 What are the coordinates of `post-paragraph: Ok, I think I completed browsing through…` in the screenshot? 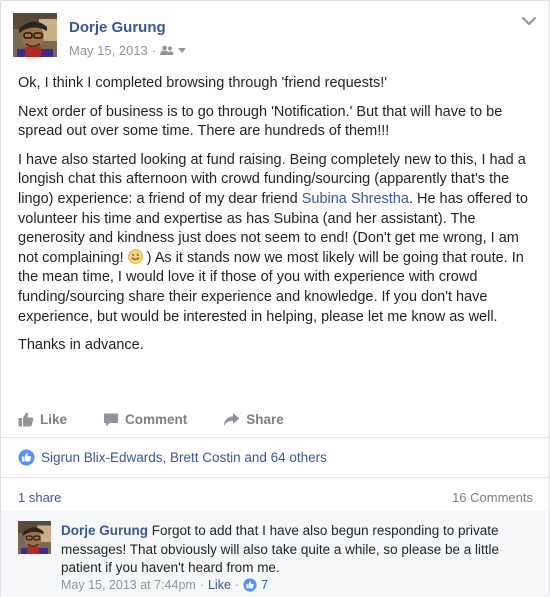 It's located at (203, 83).